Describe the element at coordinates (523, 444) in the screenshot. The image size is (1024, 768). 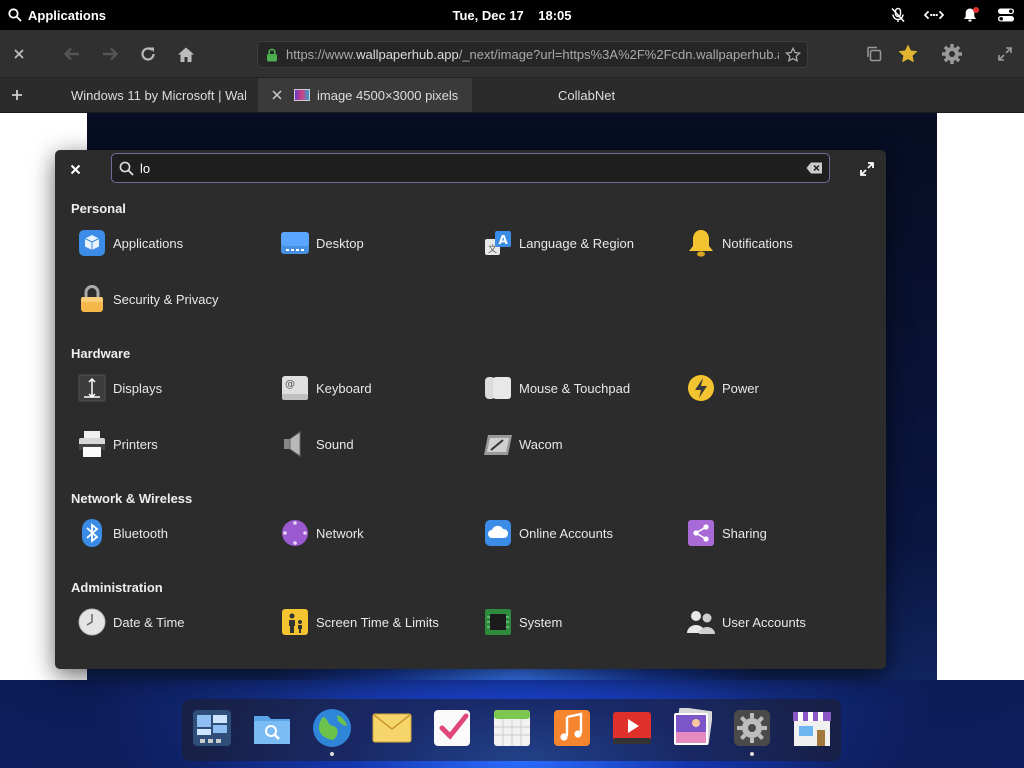
I see `settings-item-wacom: Wacom` at that location.